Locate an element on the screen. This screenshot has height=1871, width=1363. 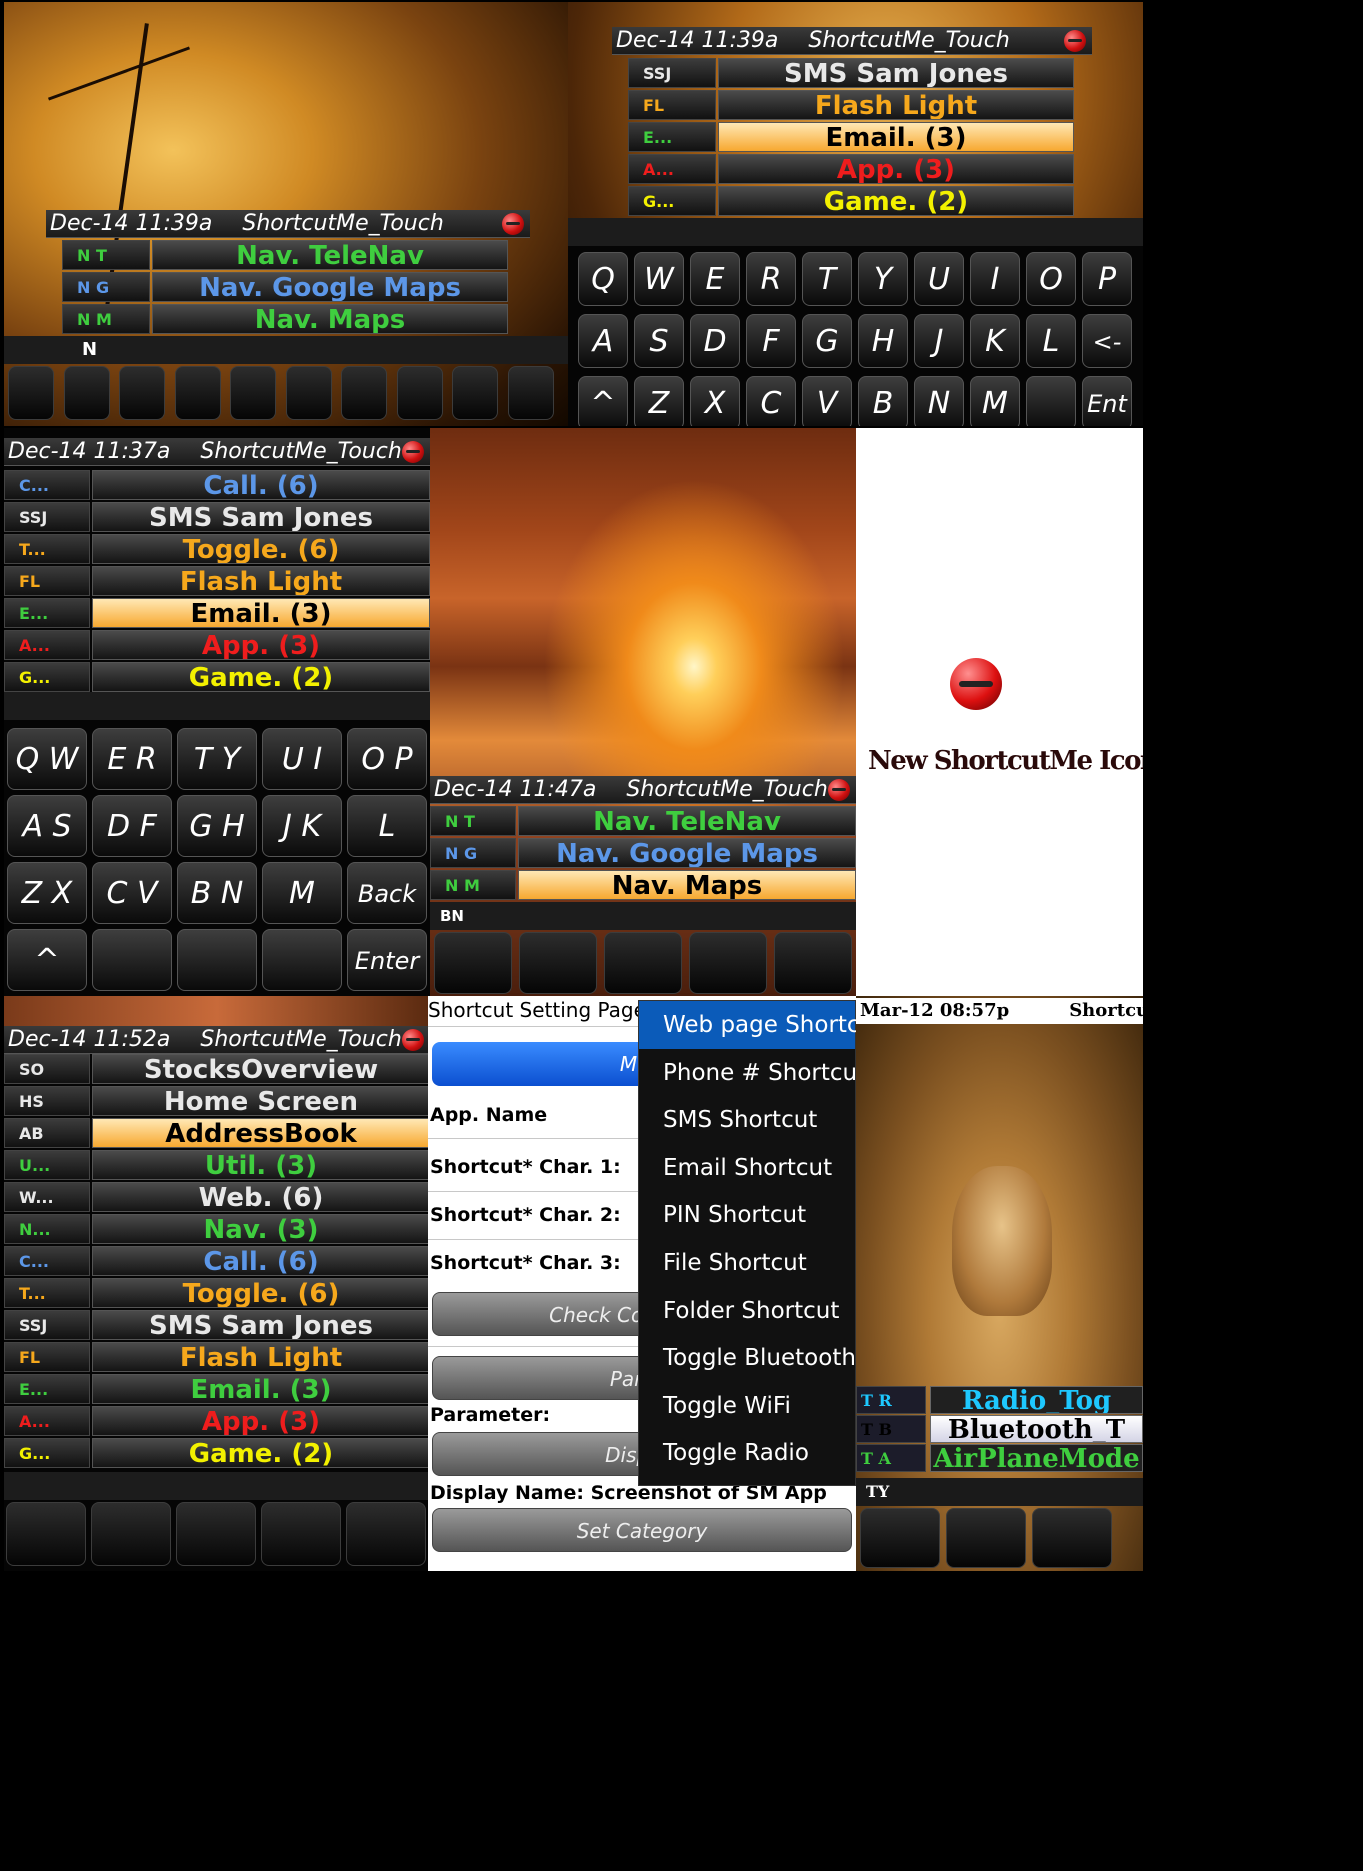
key-y: Y is located at coordinates (883, 279).